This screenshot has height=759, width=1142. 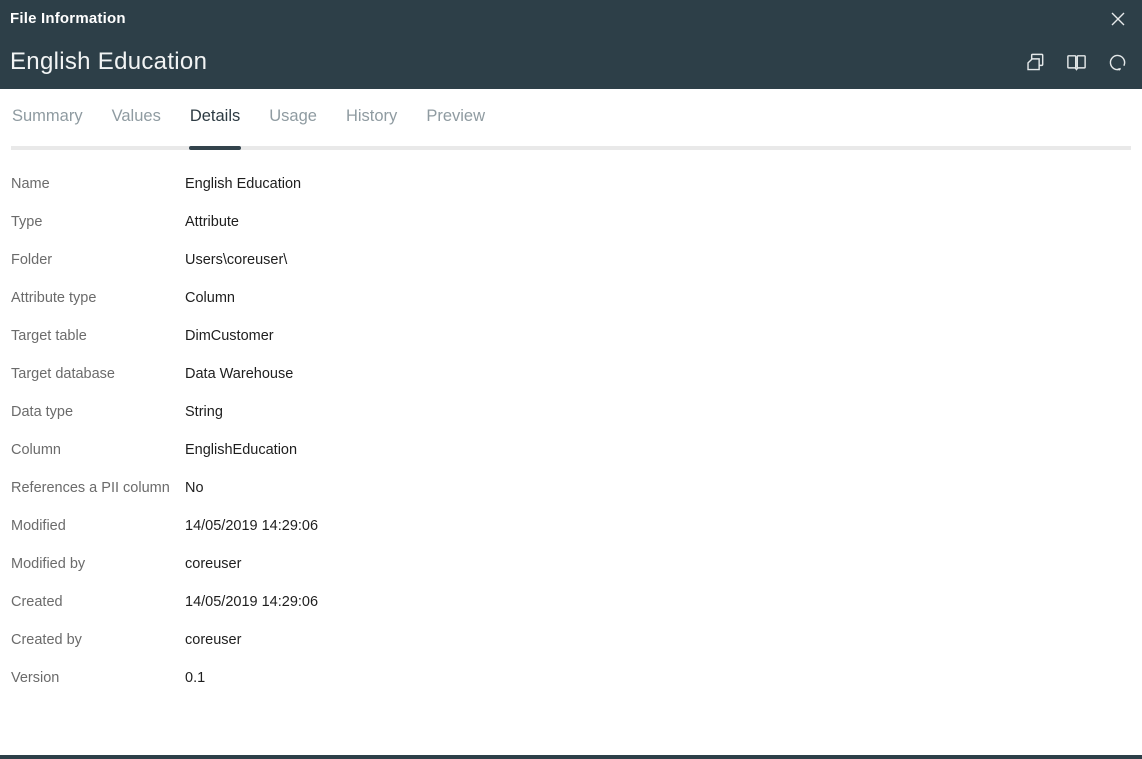 I want to click on detail-label: Target table, so click(x=49, y=336).